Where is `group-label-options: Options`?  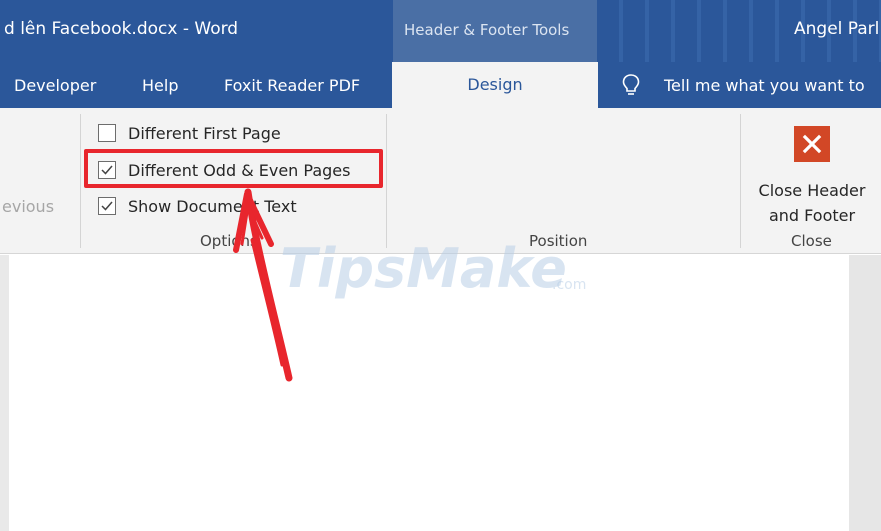
group-label-options: Options is located at coordinates (229, 241).